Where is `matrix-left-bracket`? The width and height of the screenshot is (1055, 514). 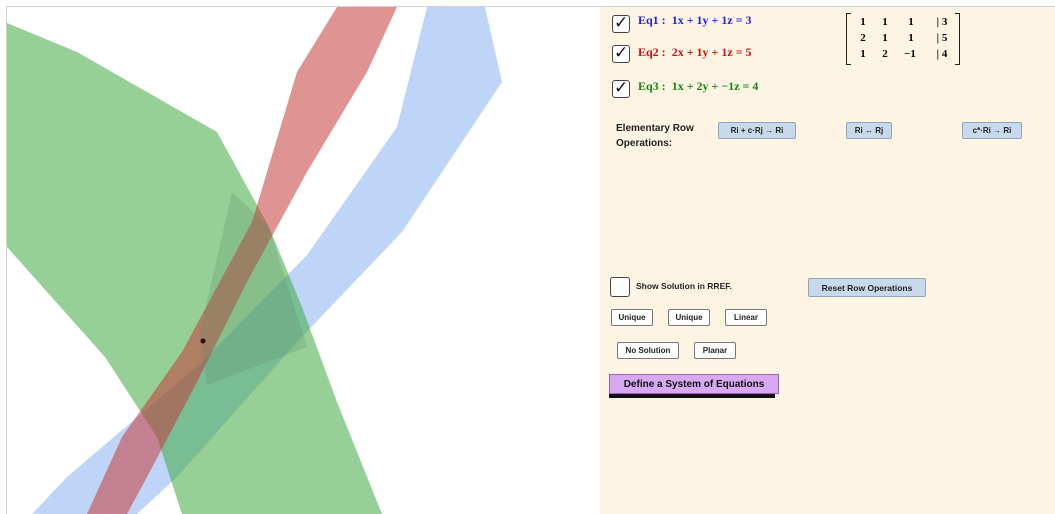
matrix-left-bracket is located at coordinates (848, 39).